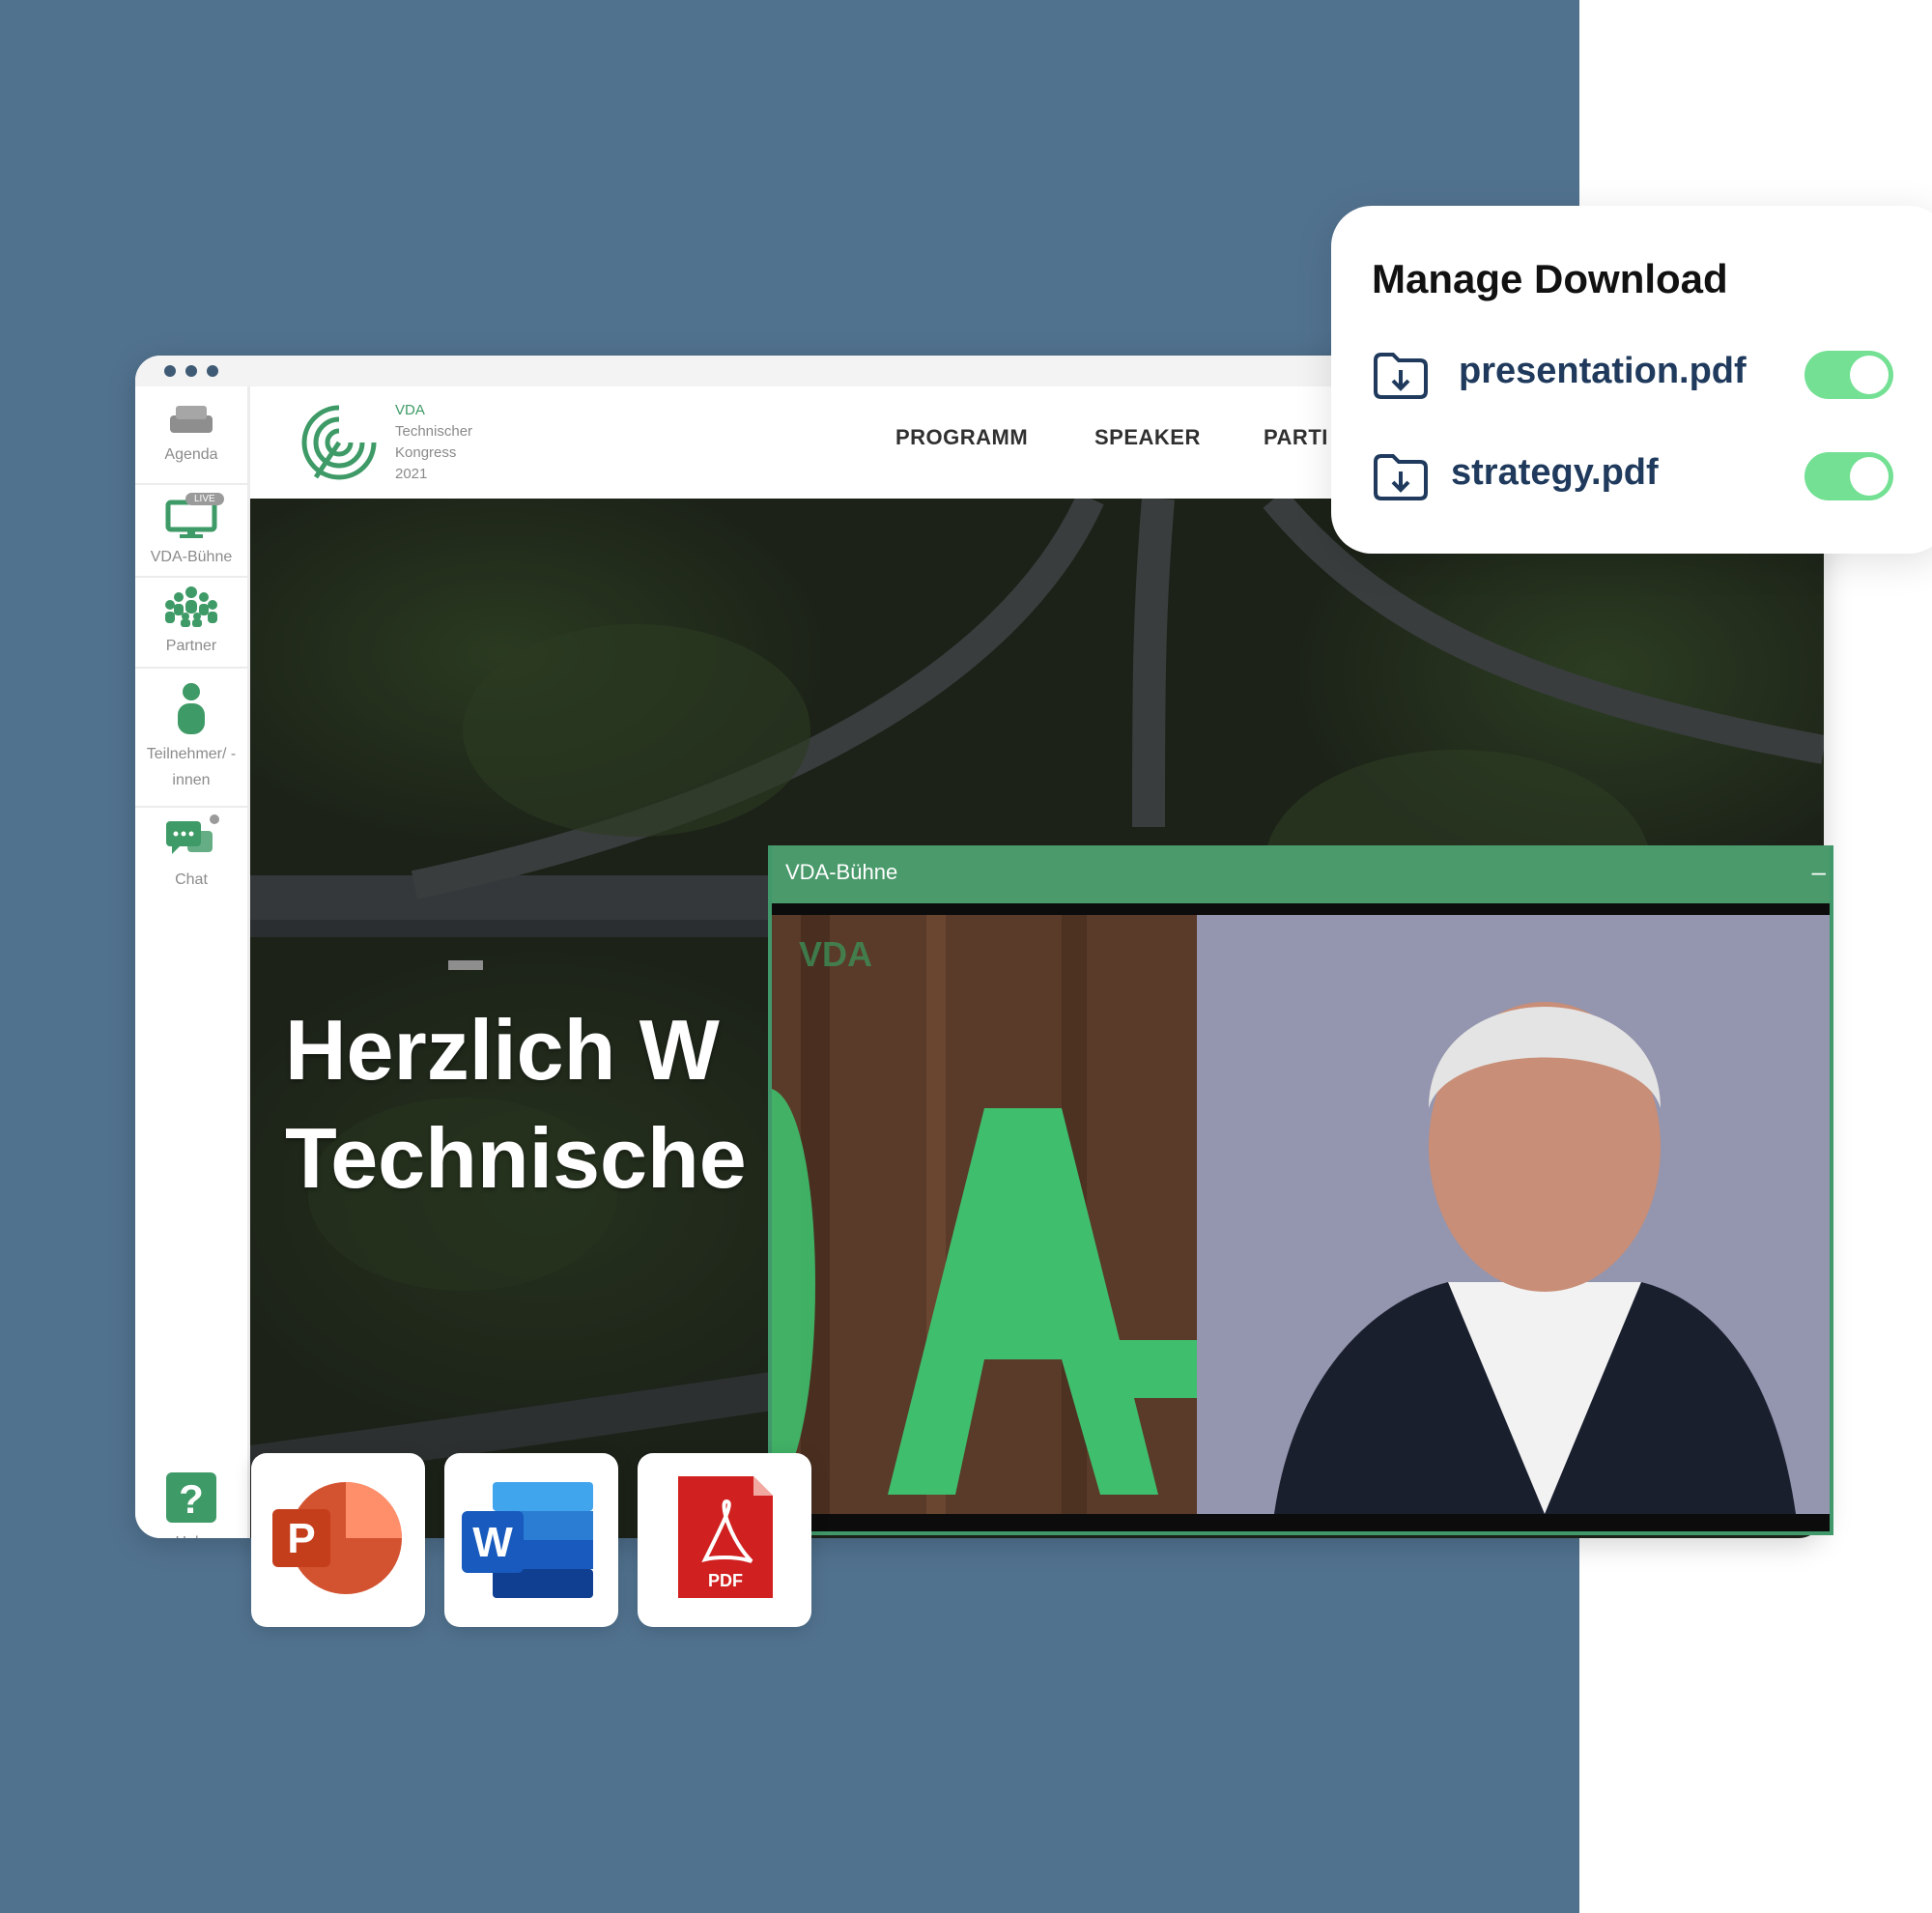 The width and height of the screenshot is (1932, 1913). Describe the element at coordinates (426, 452) in the screenshot. I see `logo-line: Kongress` at that location.